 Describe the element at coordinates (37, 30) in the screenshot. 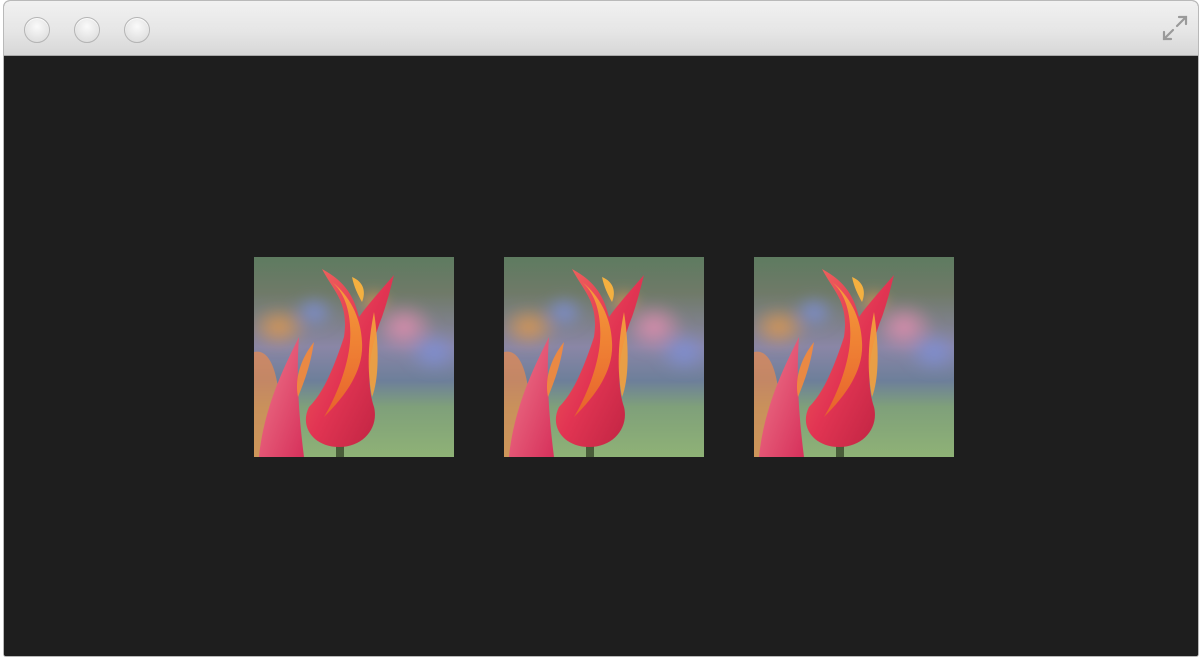

I see `close-button` at that location.